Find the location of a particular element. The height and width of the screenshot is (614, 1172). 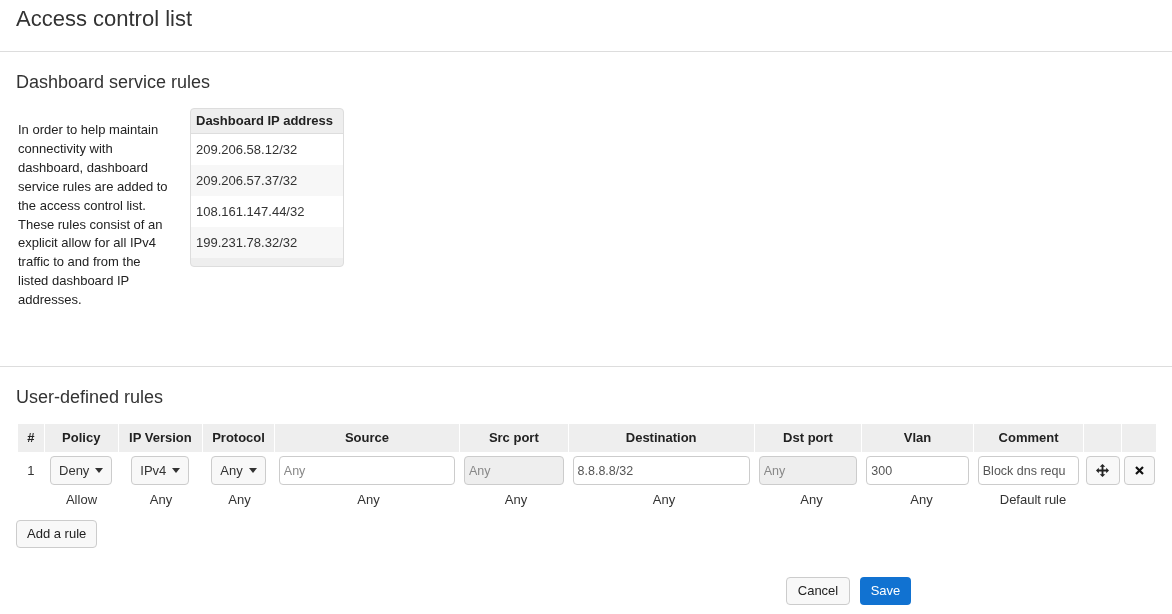

table-cell: 209.206.57.37/32 is located at coordinates (267, 180).